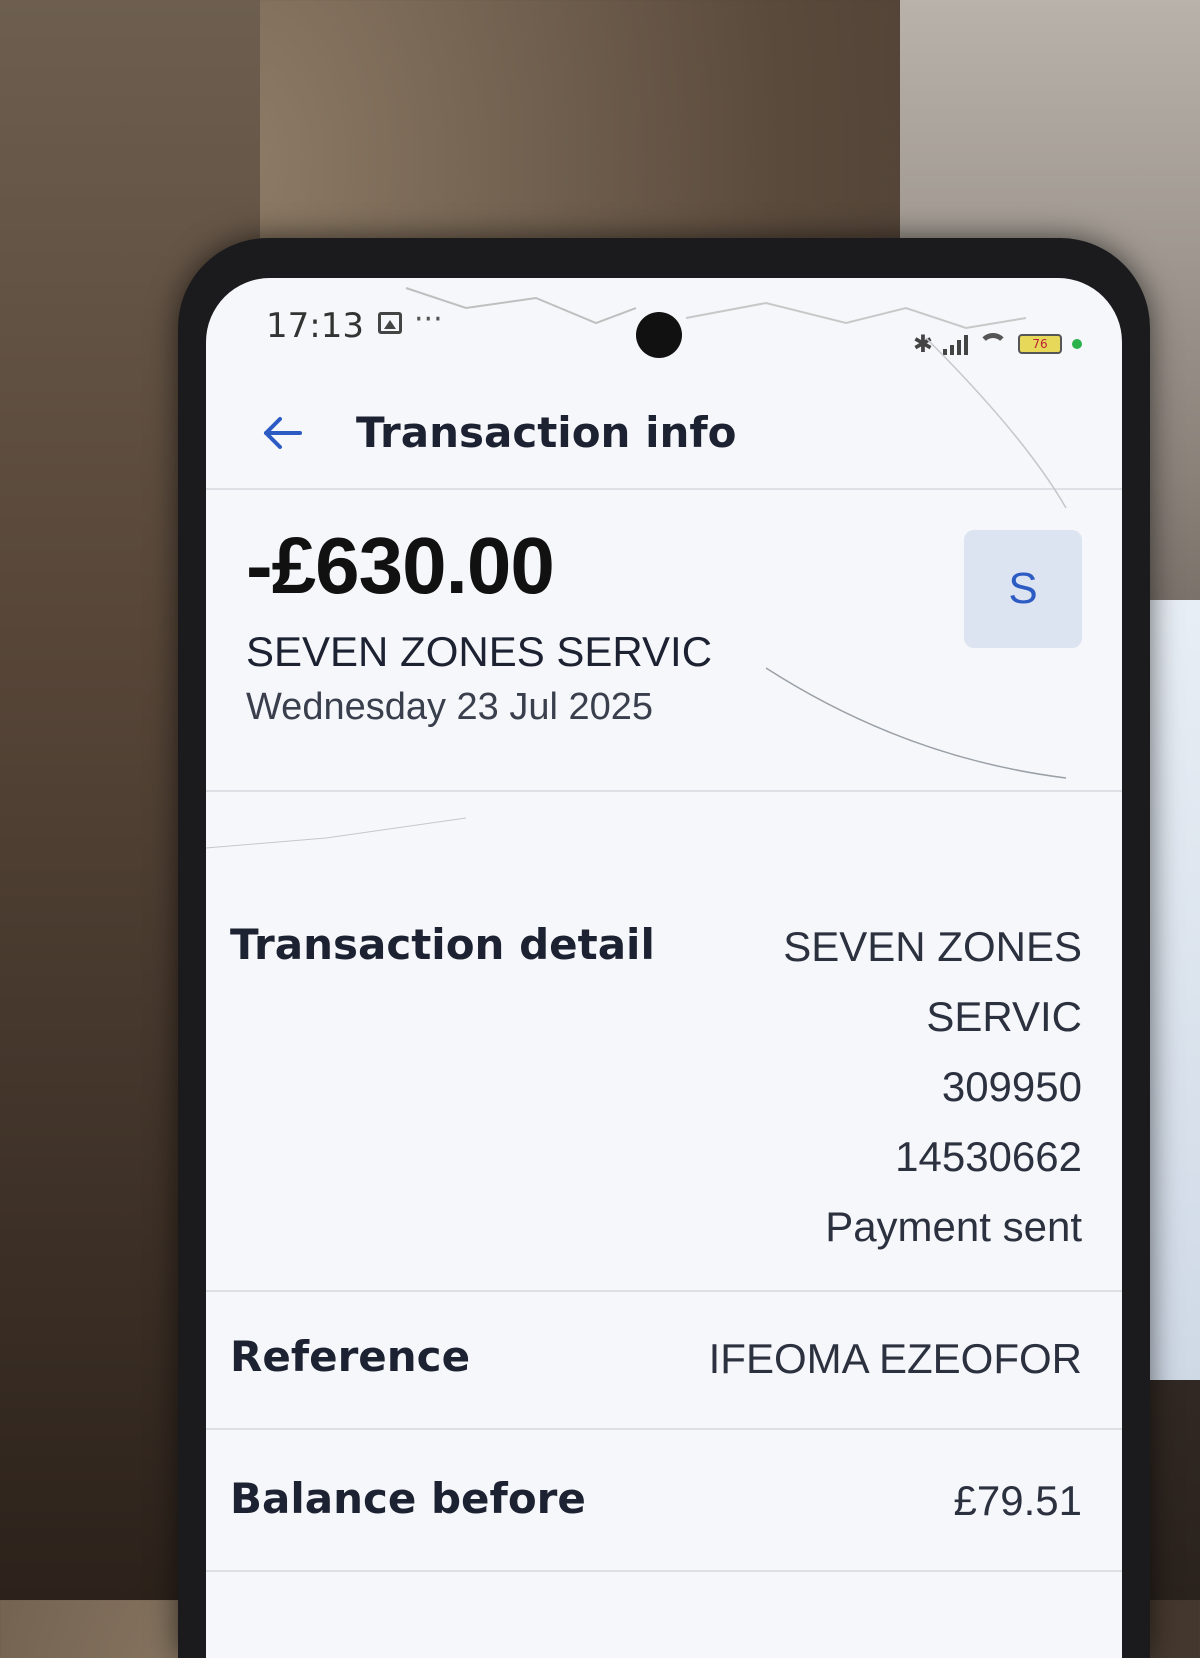 This screenshot has height=1658, width=1200. I want to click on front-camera, so click(659, 335).